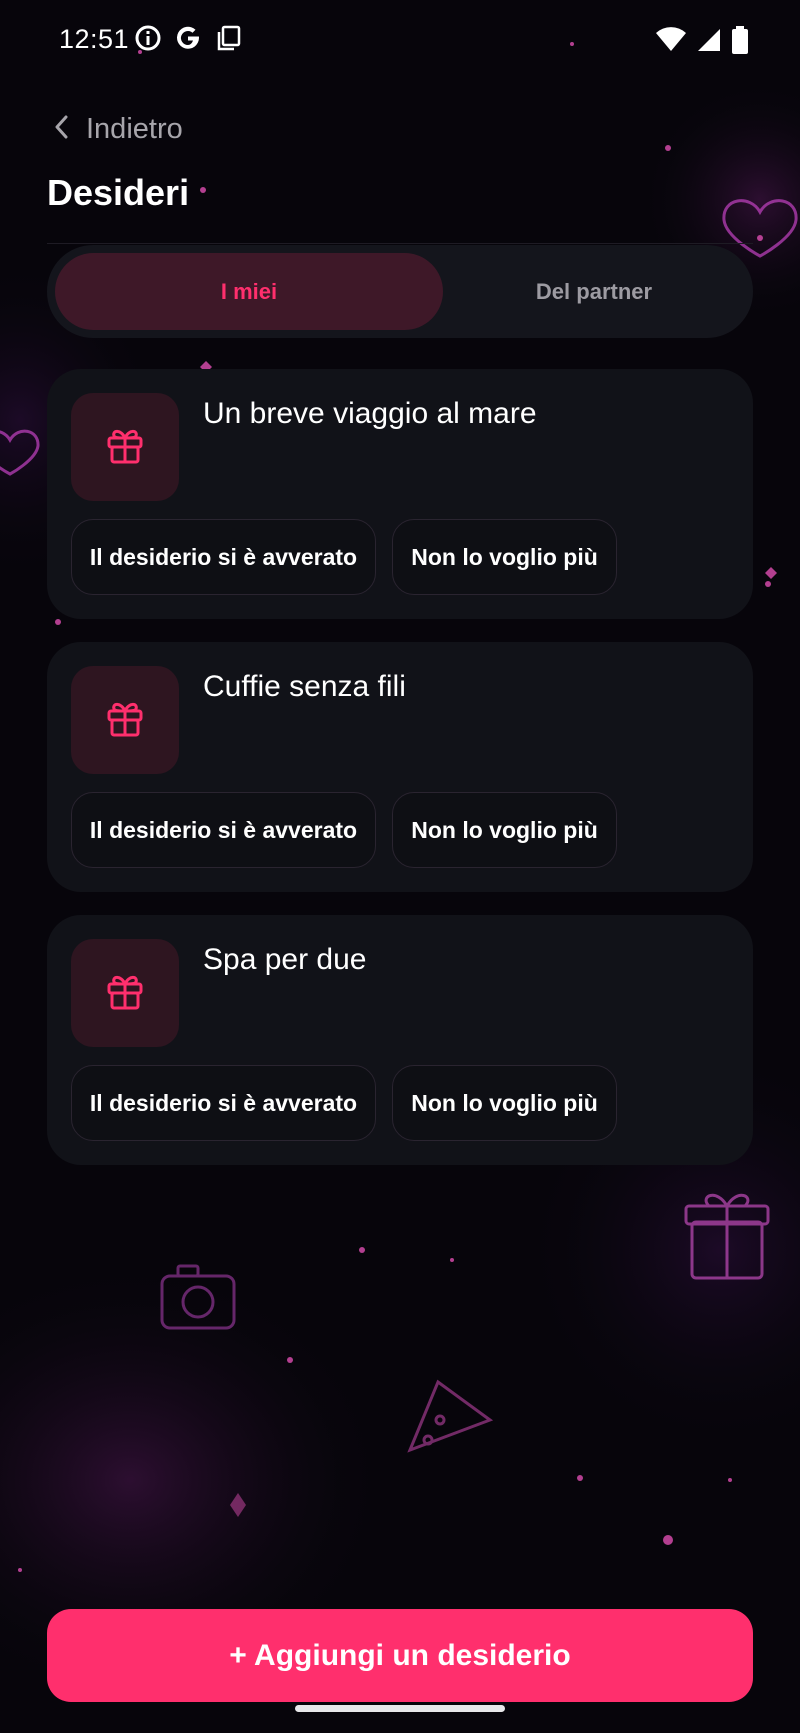 Image resolution: width=800 pixels, height=1733 pixels. Describe the element at coordinates (727, 1236) in the screenshot. I see `gift-decoration` at that location.